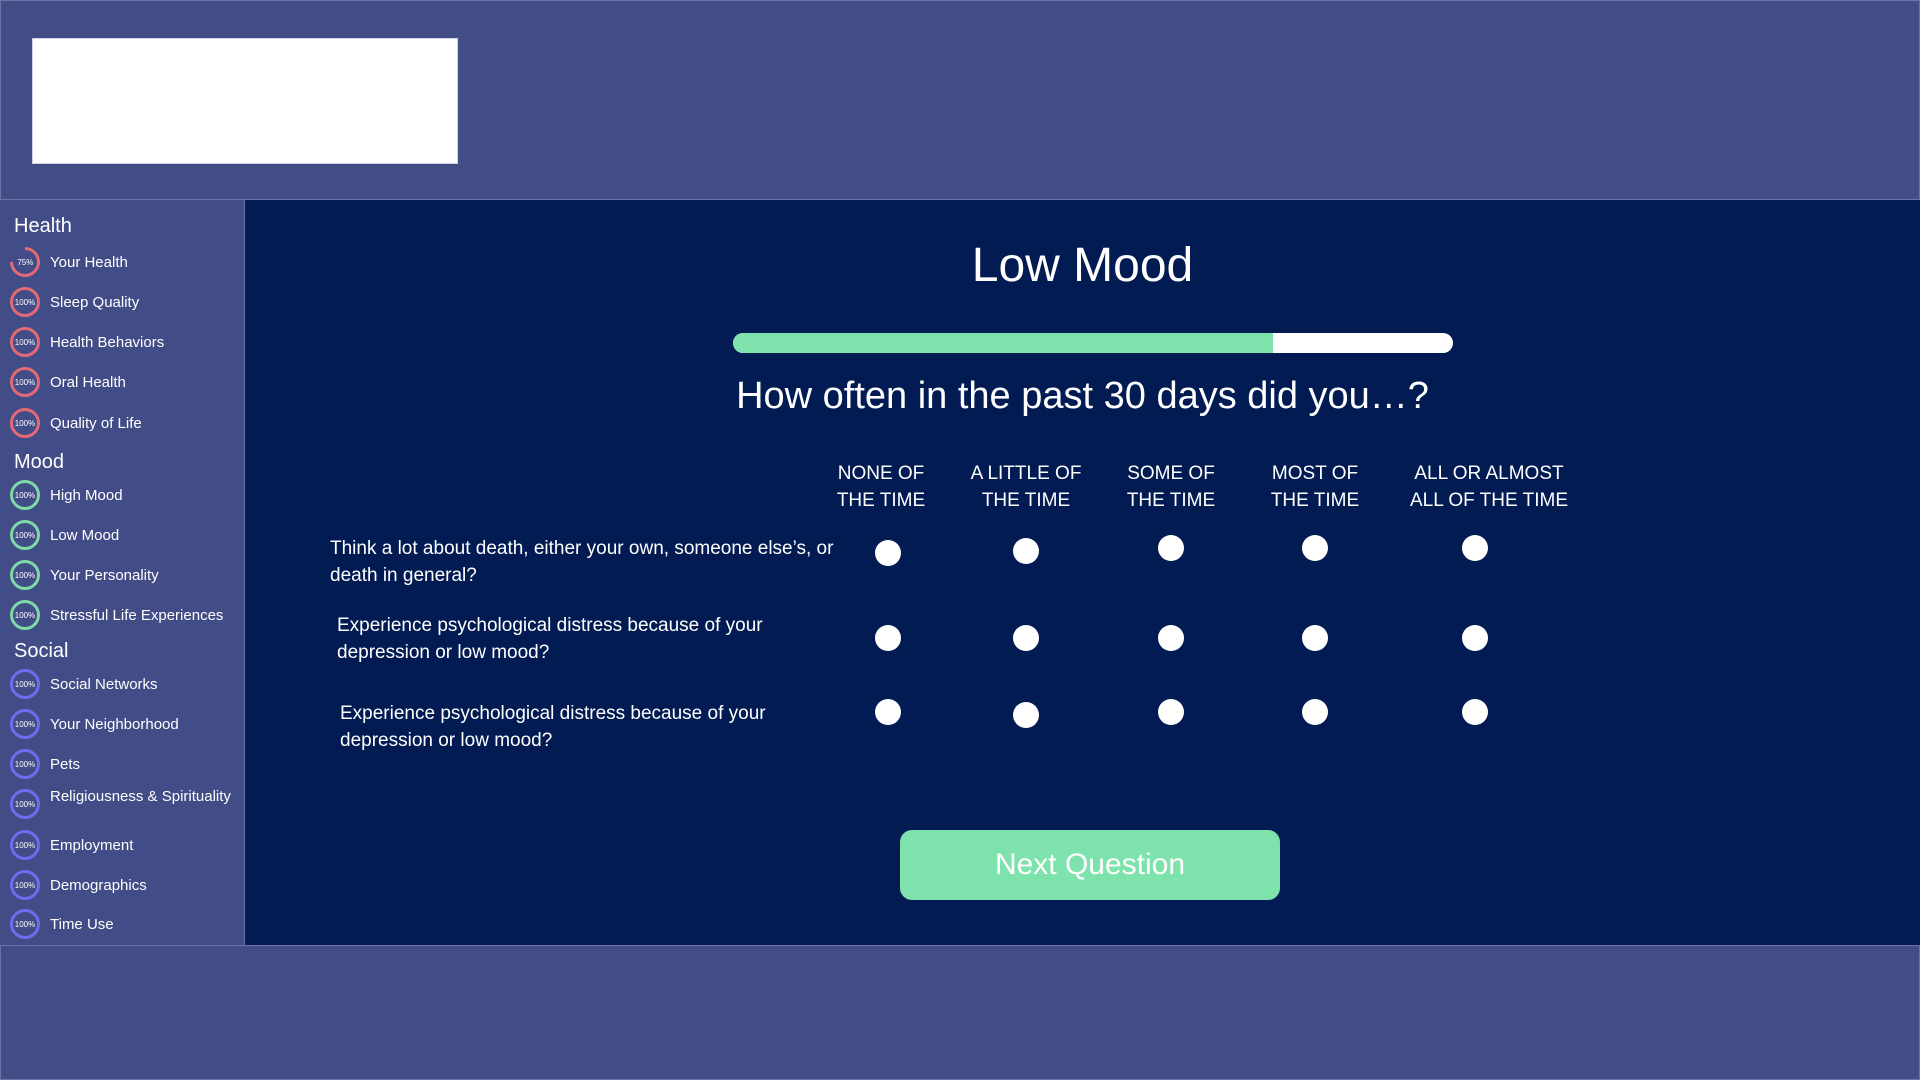 The height and width of the screenshot is (1080, 1920). I want to click on section-title-health: Health, so click(43, 226).